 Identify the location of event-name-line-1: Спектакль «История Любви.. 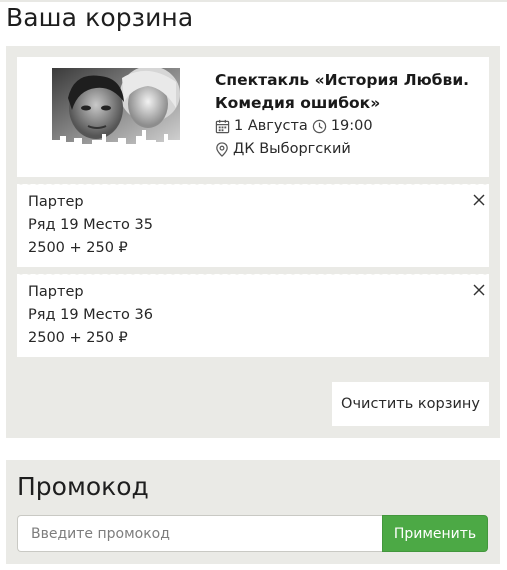
(342, 80).